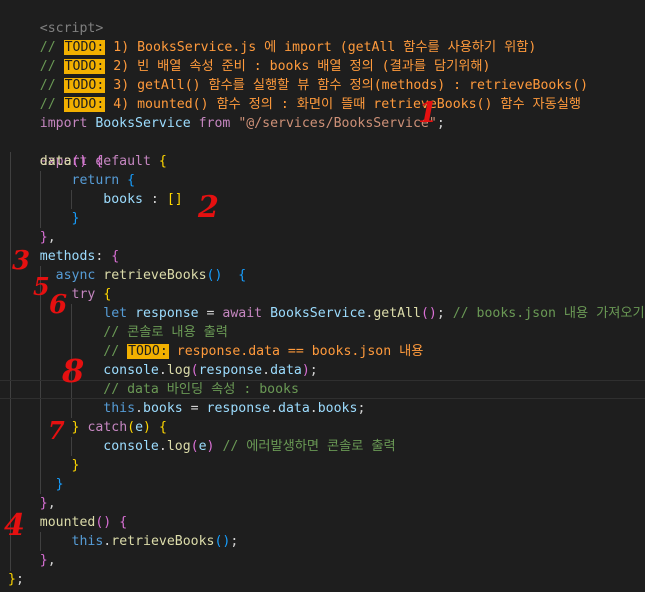 The width and height of the screenshot is (645, 592). I want to click on async-keyword: async, so click(75, 275).